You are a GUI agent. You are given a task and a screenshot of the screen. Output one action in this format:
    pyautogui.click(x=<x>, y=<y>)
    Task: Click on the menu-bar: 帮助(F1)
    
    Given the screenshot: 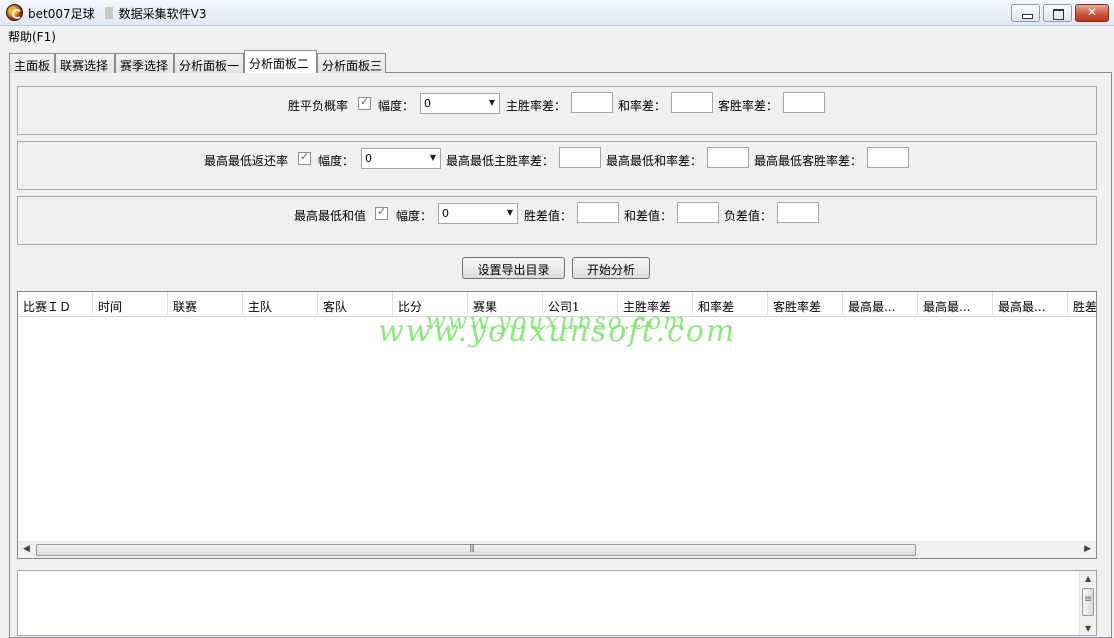 What is the action you would take?
    pyautogui.click(x=557, y=35)
    